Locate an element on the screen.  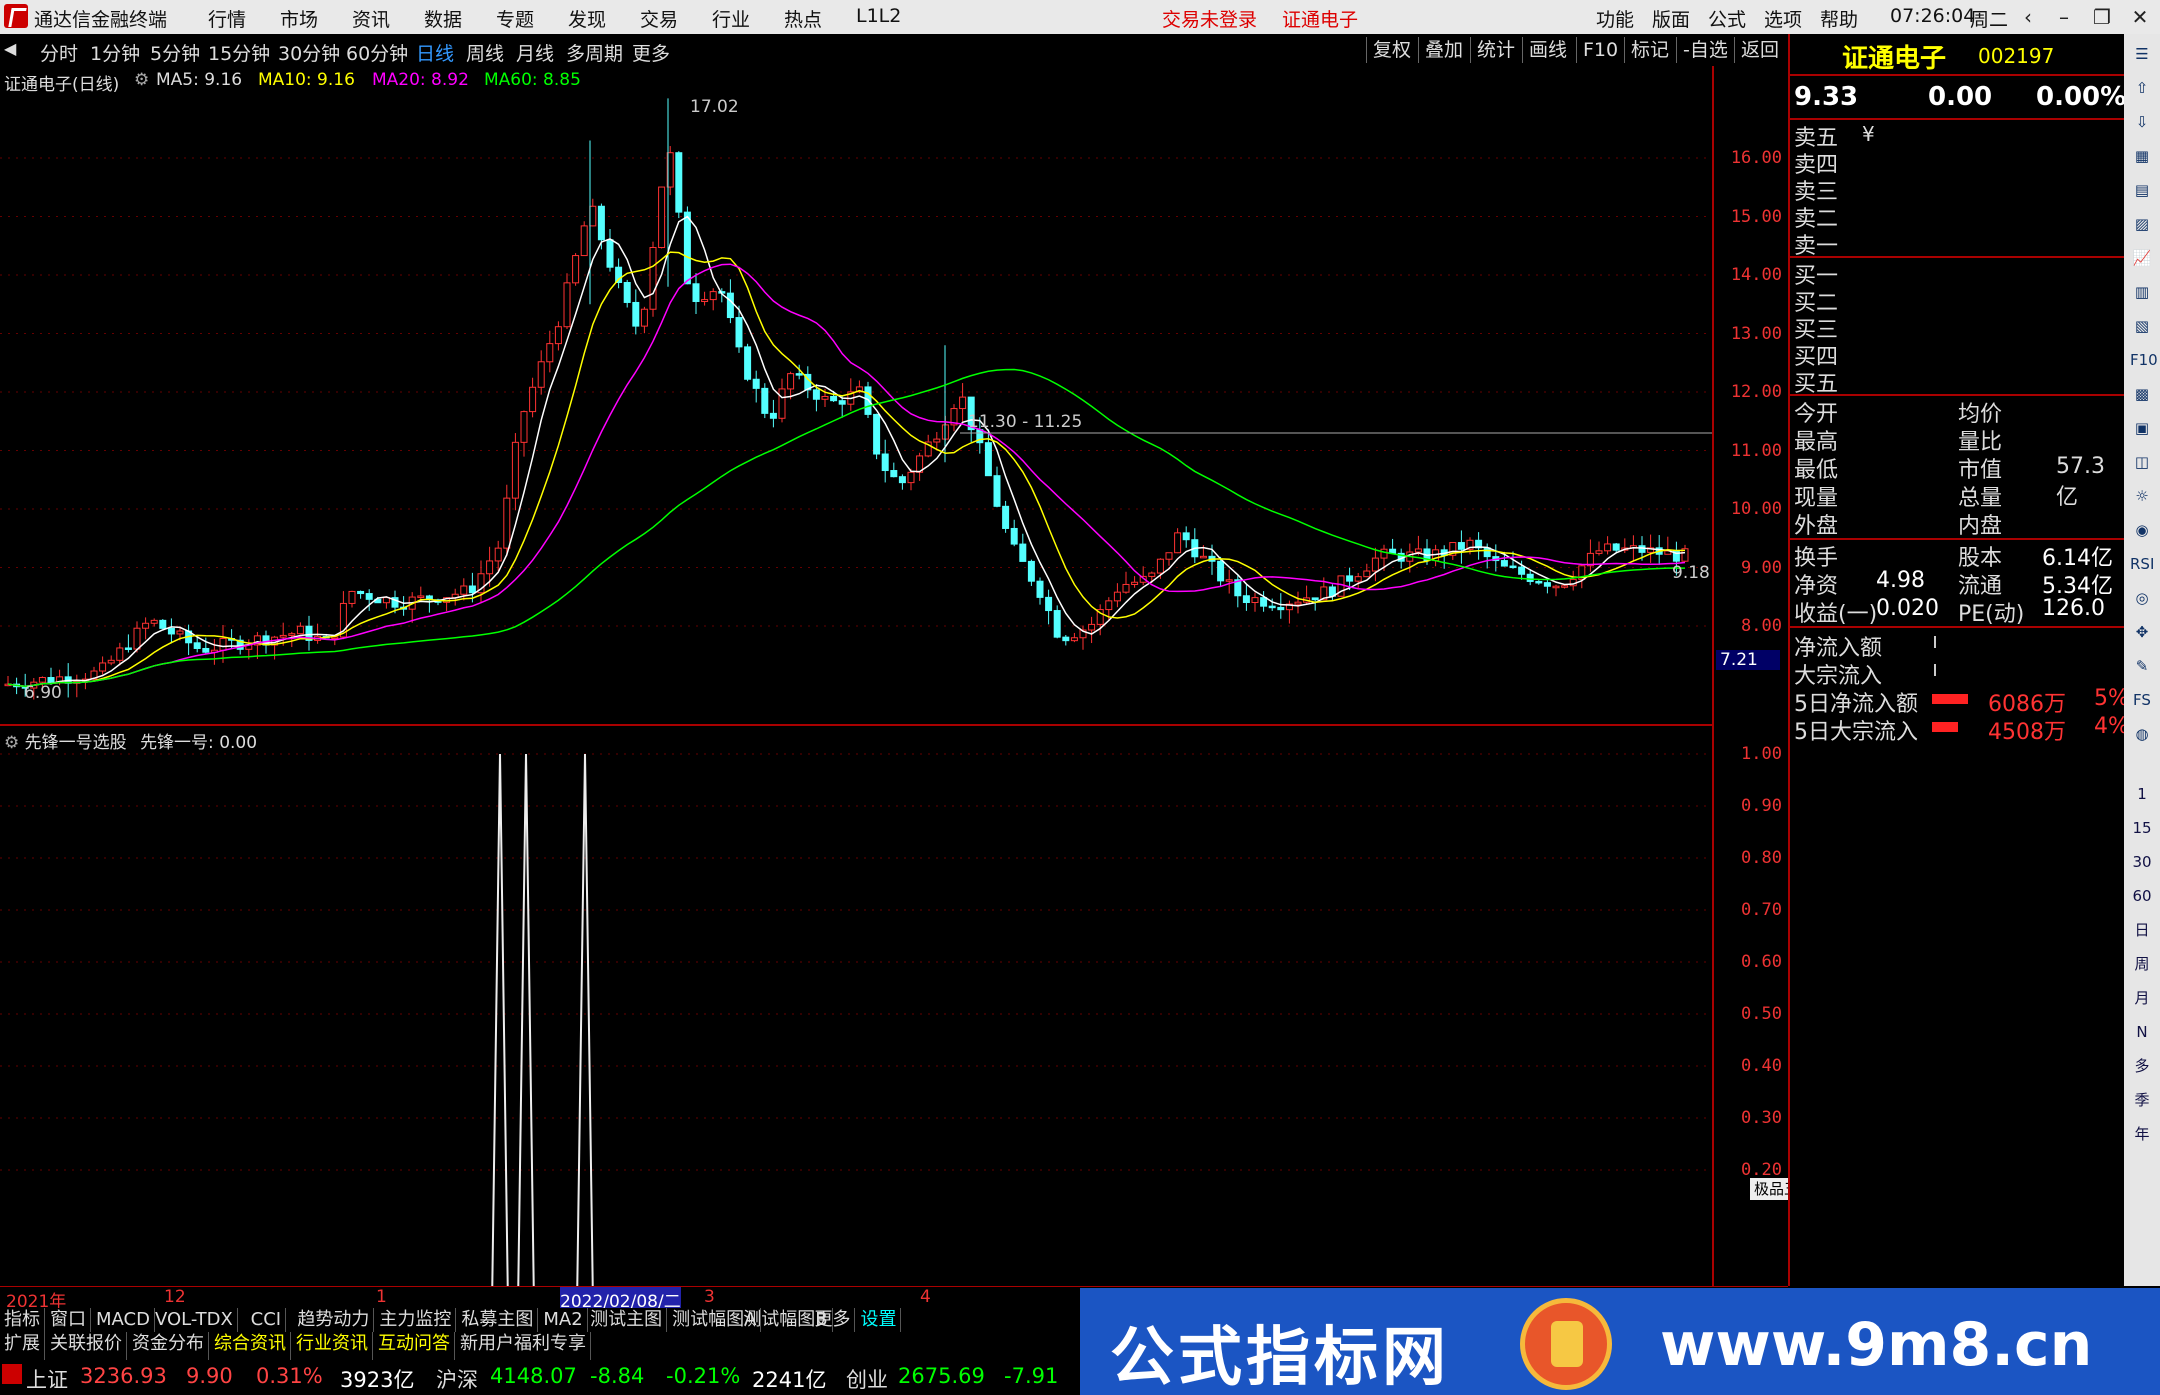
toolbar-icon: ▧ is located at coordinates (2142, 326).